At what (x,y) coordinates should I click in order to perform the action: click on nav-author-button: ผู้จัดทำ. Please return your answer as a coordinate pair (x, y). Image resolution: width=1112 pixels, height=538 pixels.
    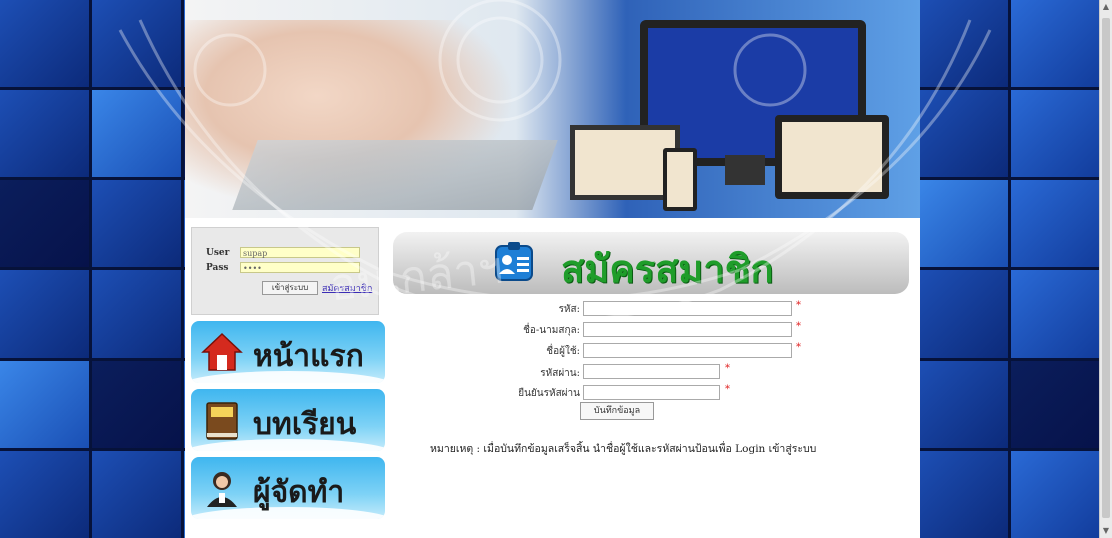
    Looking at the image, I should click on (288, 488).